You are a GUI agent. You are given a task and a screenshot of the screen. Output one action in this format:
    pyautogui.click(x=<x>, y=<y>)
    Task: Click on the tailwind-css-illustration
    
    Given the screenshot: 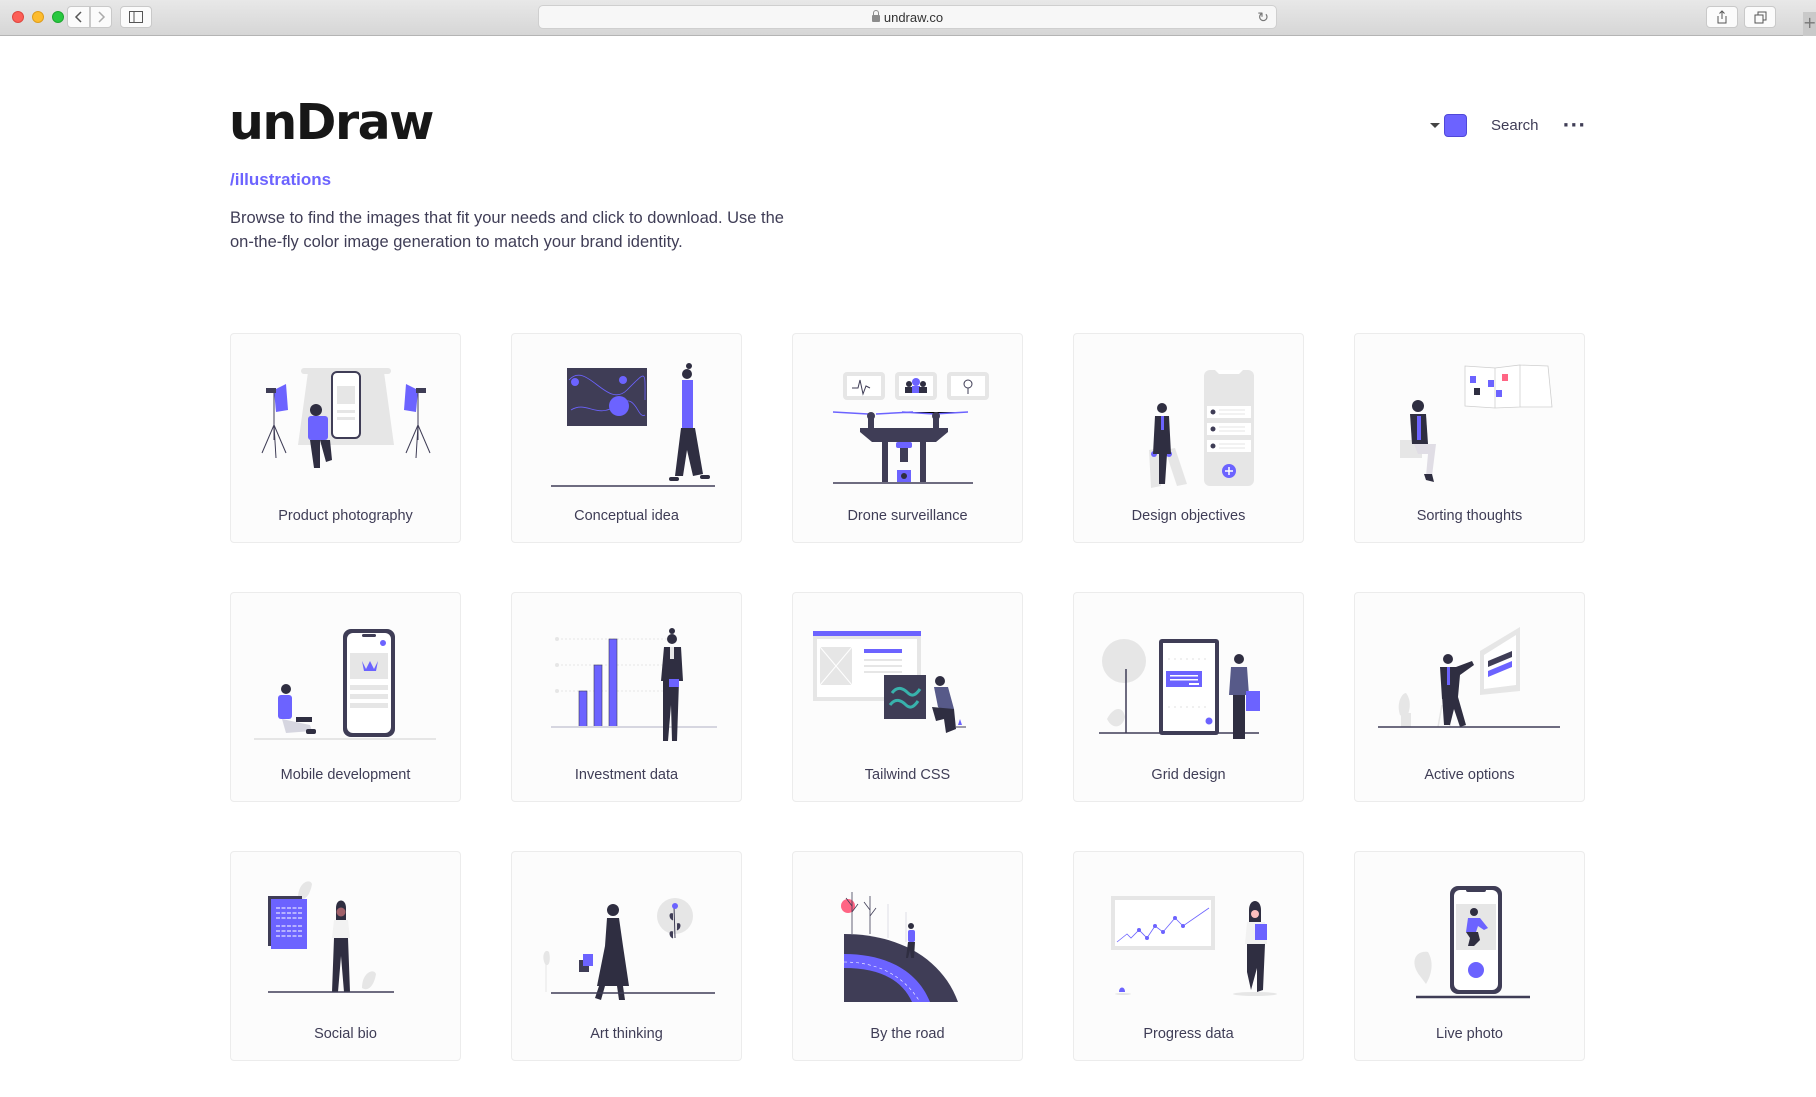 What is the action you would take?
    pyautogui.click(x=889, y=682)
    